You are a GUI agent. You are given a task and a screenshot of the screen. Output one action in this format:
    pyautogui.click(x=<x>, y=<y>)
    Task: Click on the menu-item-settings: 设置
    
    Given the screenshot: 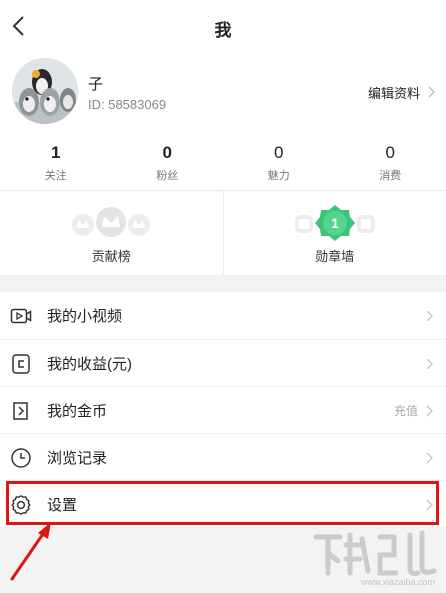 What is the action you would take?
    pyautogui.click(x=223, y=503)
    